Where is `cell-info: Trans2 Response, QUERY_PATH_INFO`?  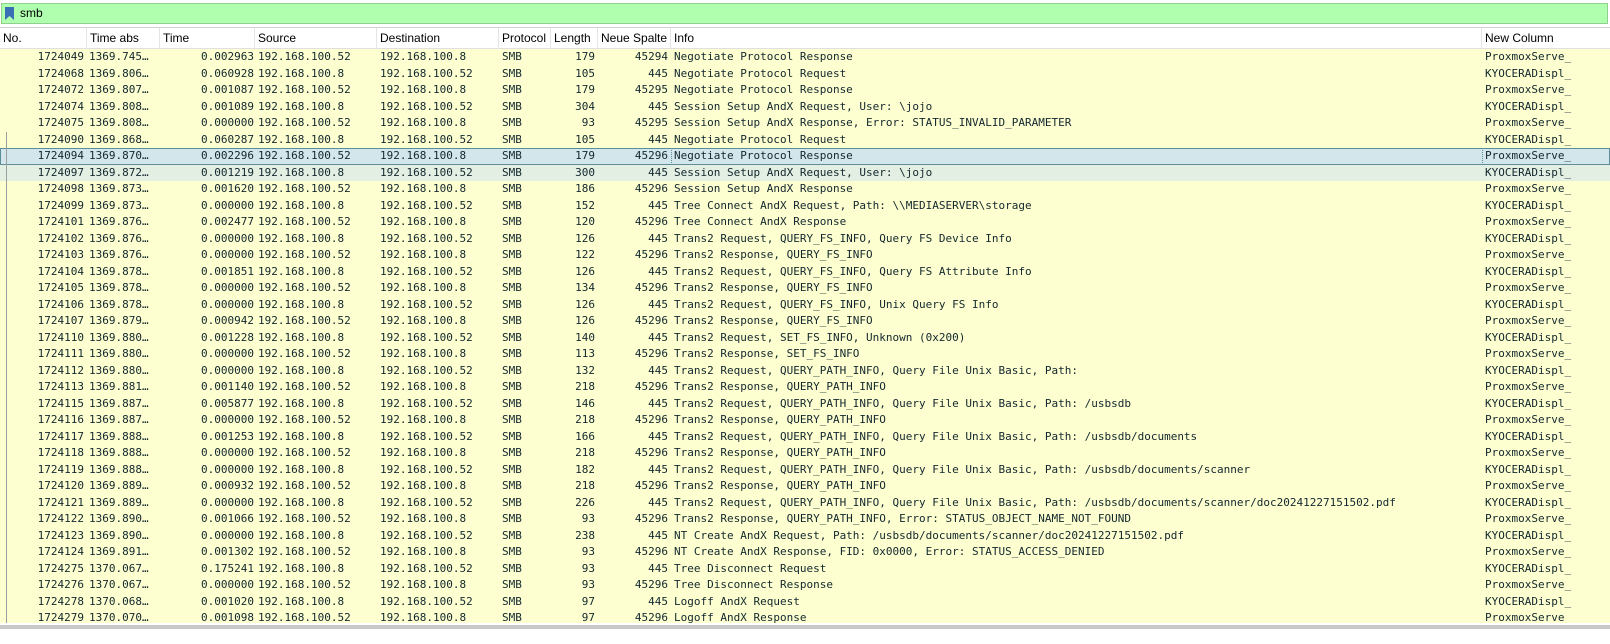
cell-info: Trans2 Response, QUERY_PATH_INFO is located at coordinates (780, 452).